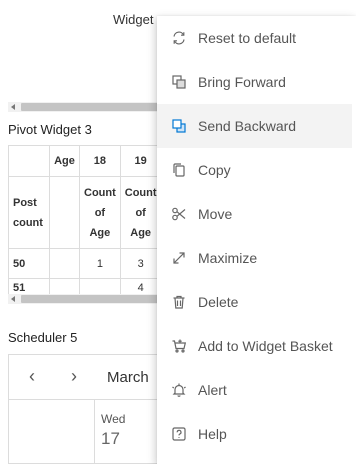  What do you see at coordinates (254, 214) in the screenshot?
I see `menu-item-move: Move` at bounding box center [254, 214].